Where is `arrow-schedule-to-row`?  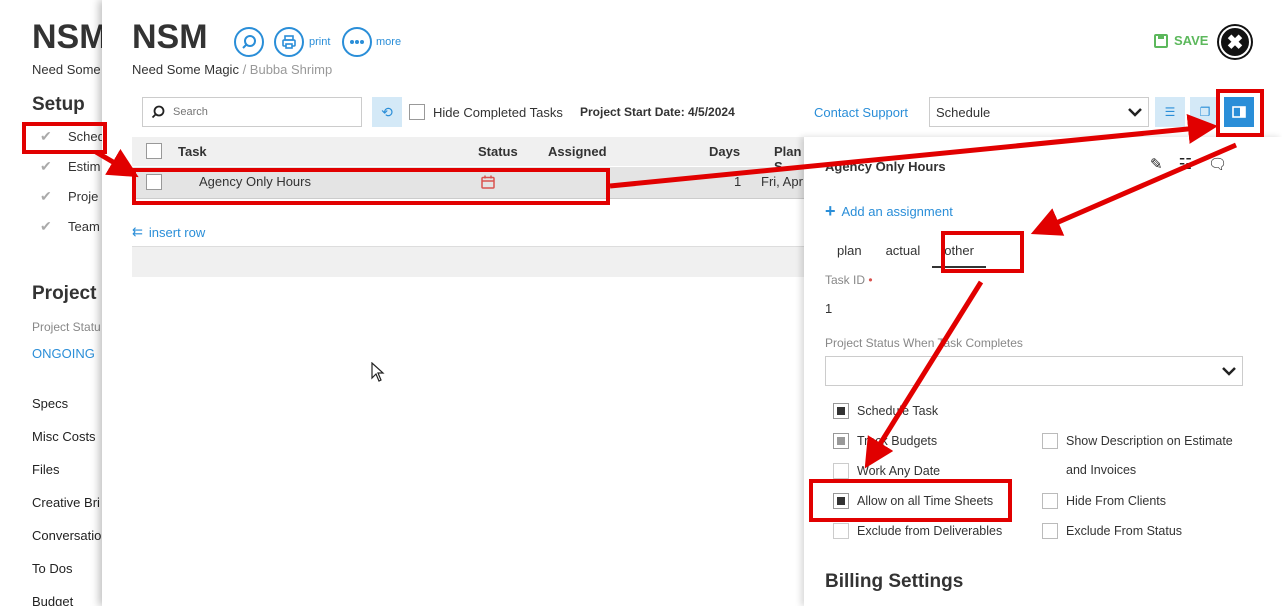 arrow-schedule-to-row is located at coordinates (116, 163).